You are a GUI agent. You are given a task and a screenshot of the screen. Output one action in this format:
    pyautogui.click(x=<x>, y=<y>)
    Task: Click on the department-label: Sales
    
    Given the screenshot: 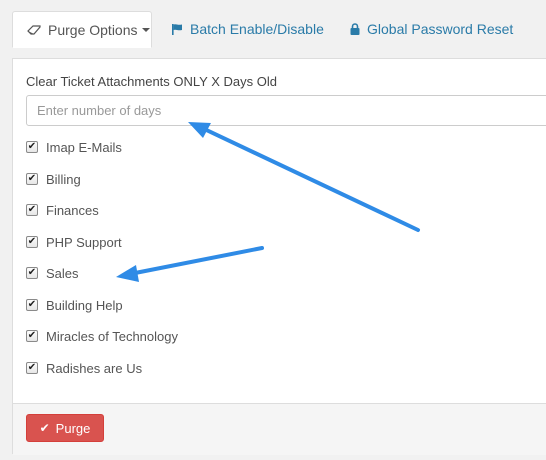 What is the action you would take?
    pyautogui.click(x=62, y=273)
    